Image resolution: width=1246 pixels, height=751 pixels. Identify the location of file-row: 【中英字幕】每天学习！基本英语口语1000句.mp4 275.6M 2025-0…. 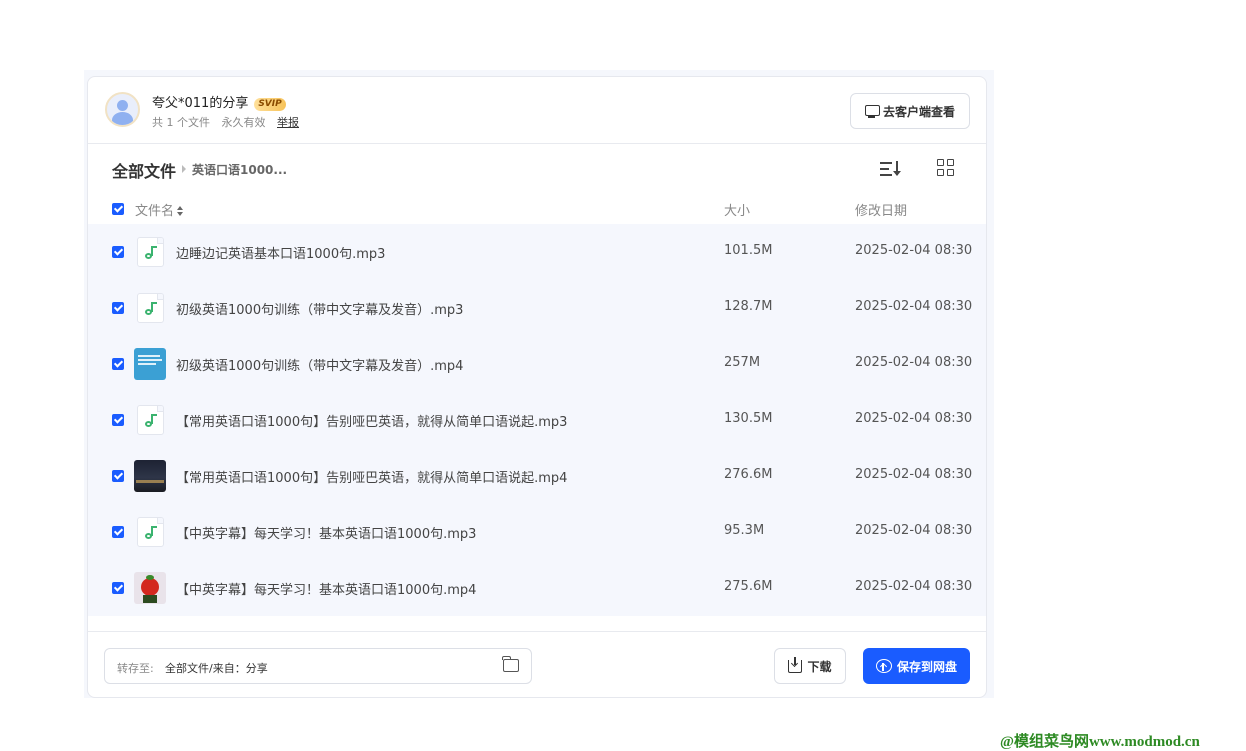
(537, 588).